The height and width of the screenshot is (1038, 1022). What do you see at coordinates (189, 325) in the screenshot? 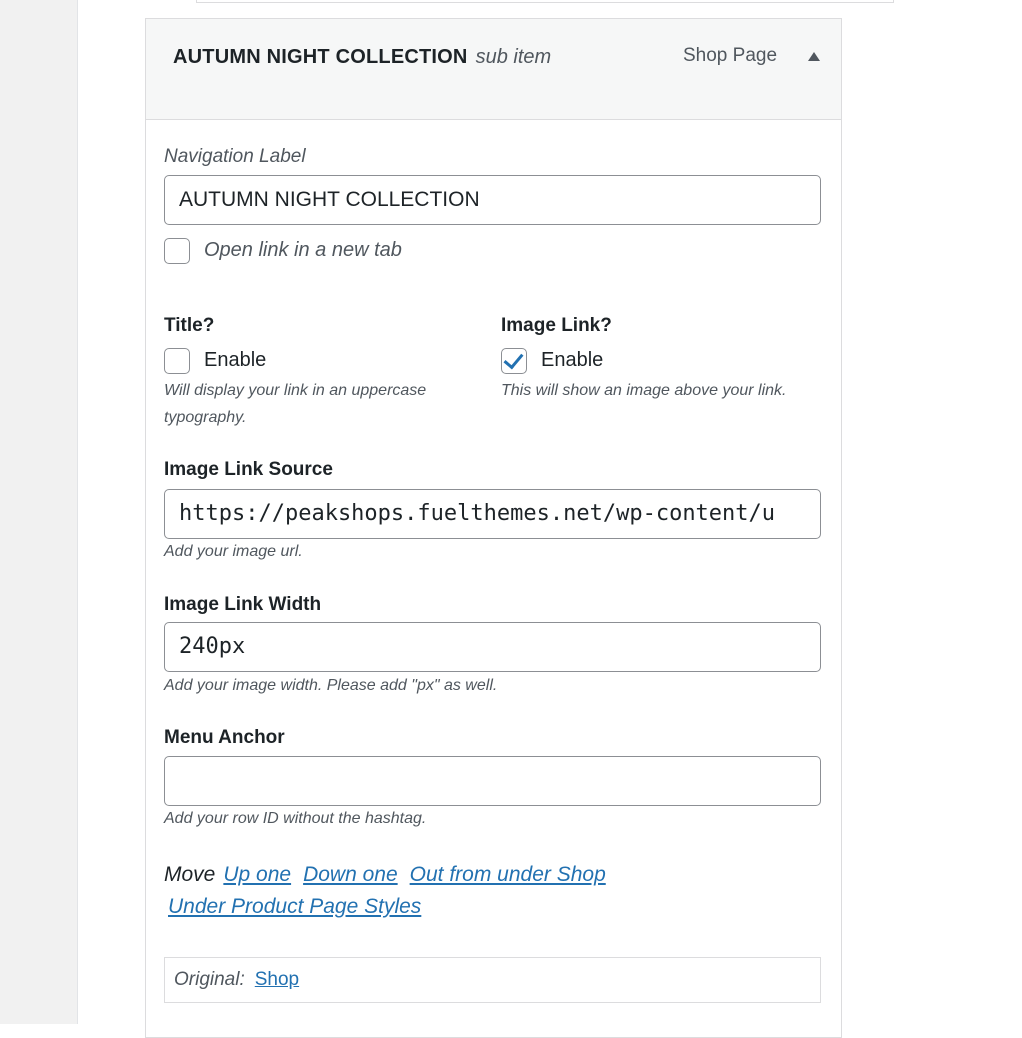
I see `title-heading: Title?` at bounding box center [189, 325].